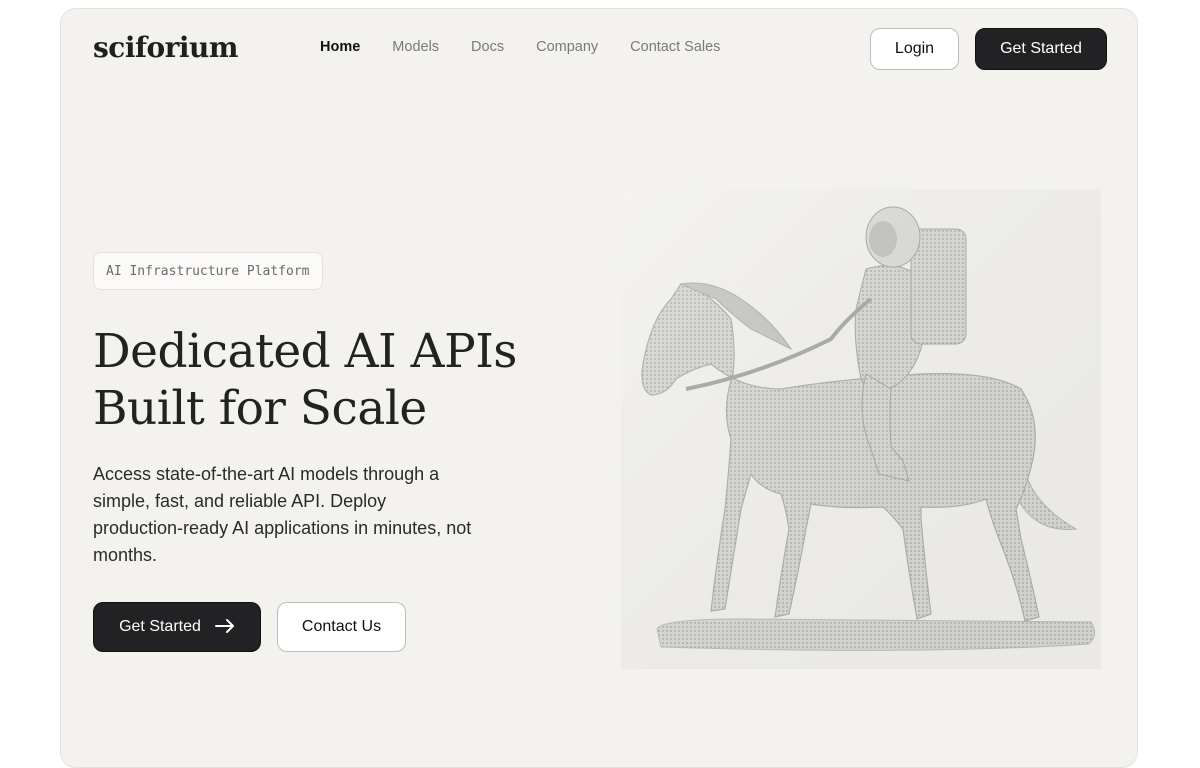 This screenshot has width=1200, height=768. What do you see at coordinates (305, 351) in the screenshot?
I see `hero-title-line-1: Dedicated AI APIs` at bounding box center [305, 351].